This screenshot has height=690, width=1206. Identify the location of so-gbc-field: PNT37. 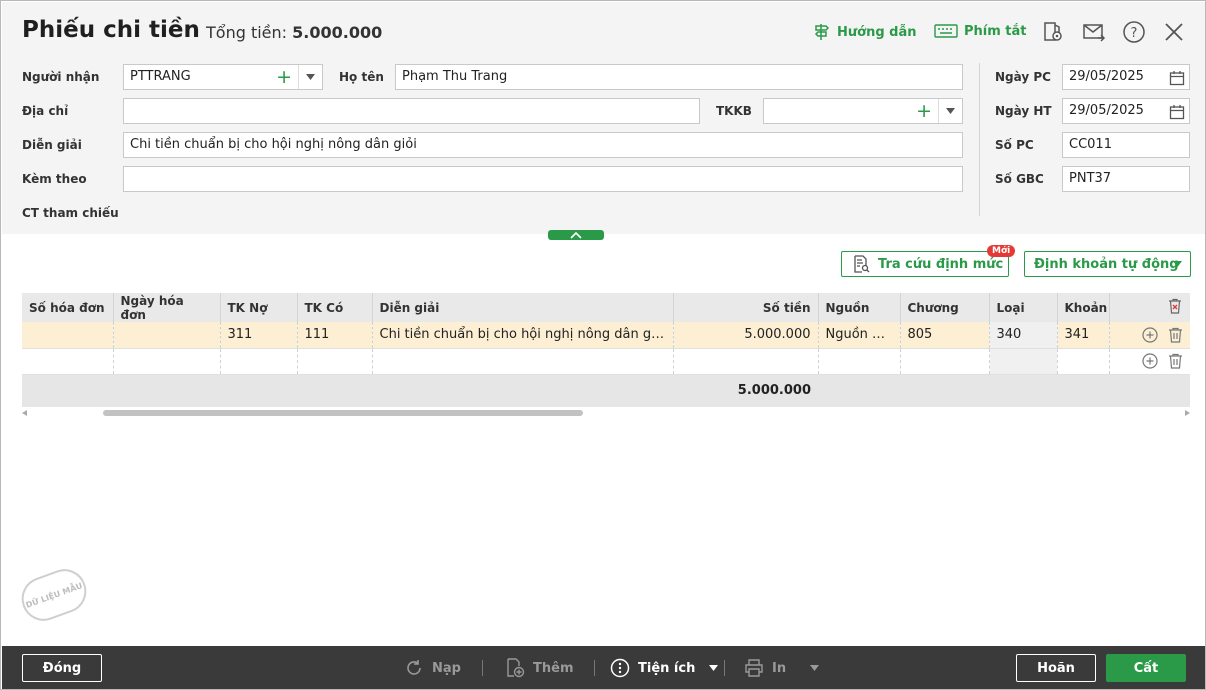
(1126, 179).